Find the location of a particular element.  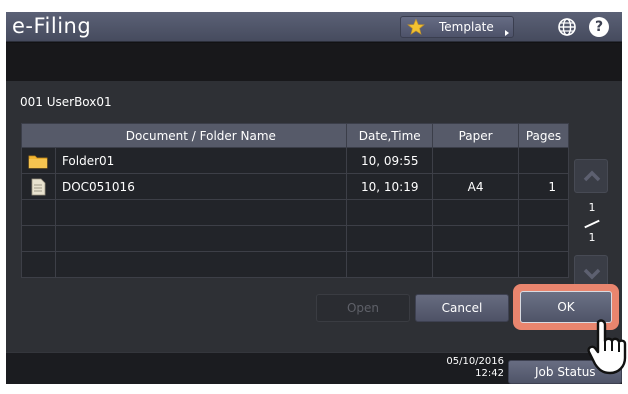

globe-icon is located at coordinates (567, 27).